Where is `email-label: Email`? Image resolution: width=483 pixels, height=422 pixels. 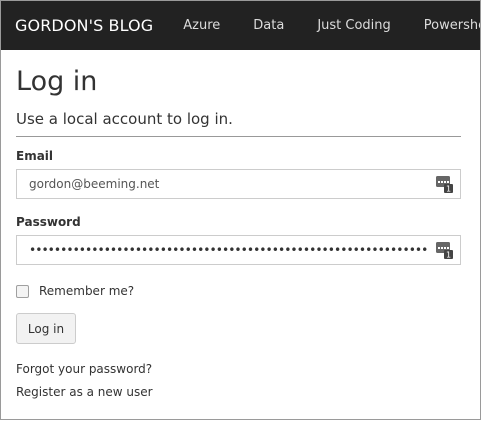 email-label: Email is located at coordinates (35, 156).